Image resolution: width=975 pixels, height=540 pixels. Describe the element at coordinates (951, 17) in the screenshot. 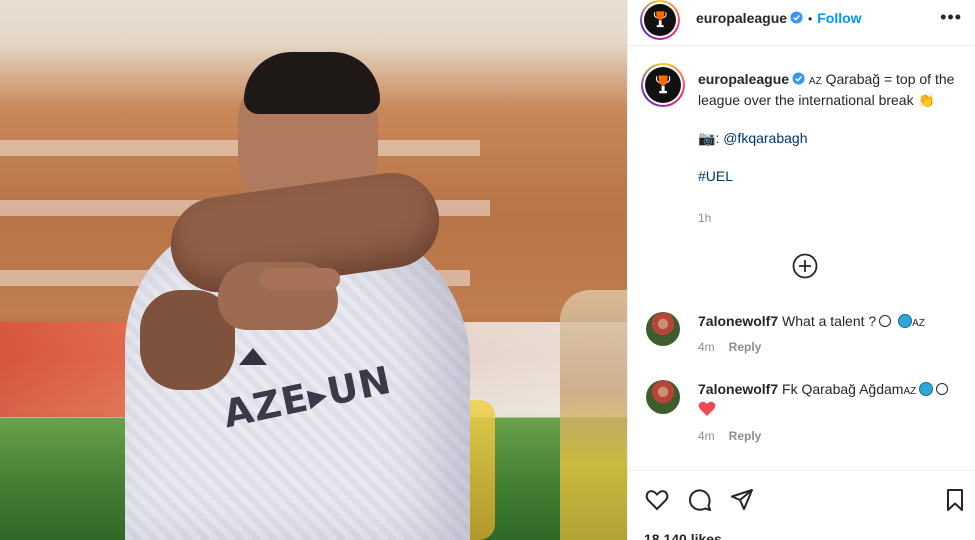

I see `more-options-icon: •••` at that location.